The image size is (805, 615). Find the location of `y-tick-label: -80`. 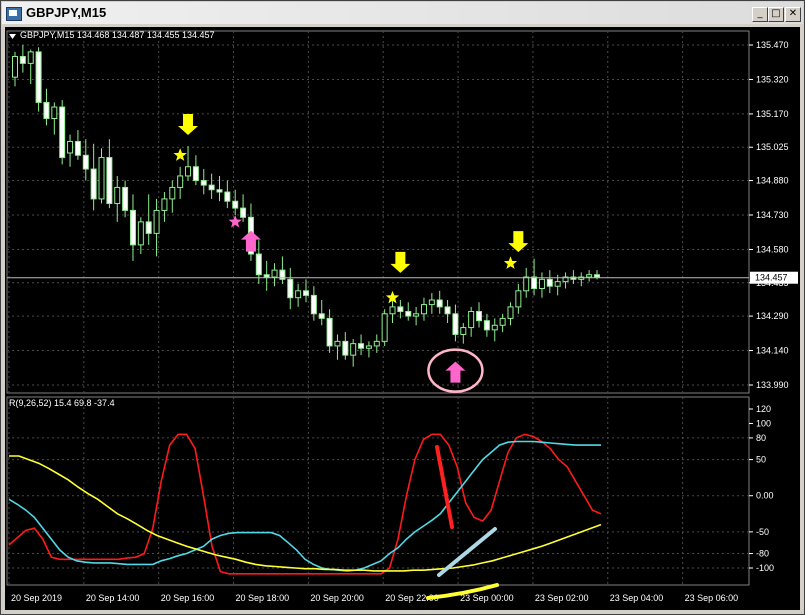

y-tick-label: -80 is located at coordinates (762, 554).